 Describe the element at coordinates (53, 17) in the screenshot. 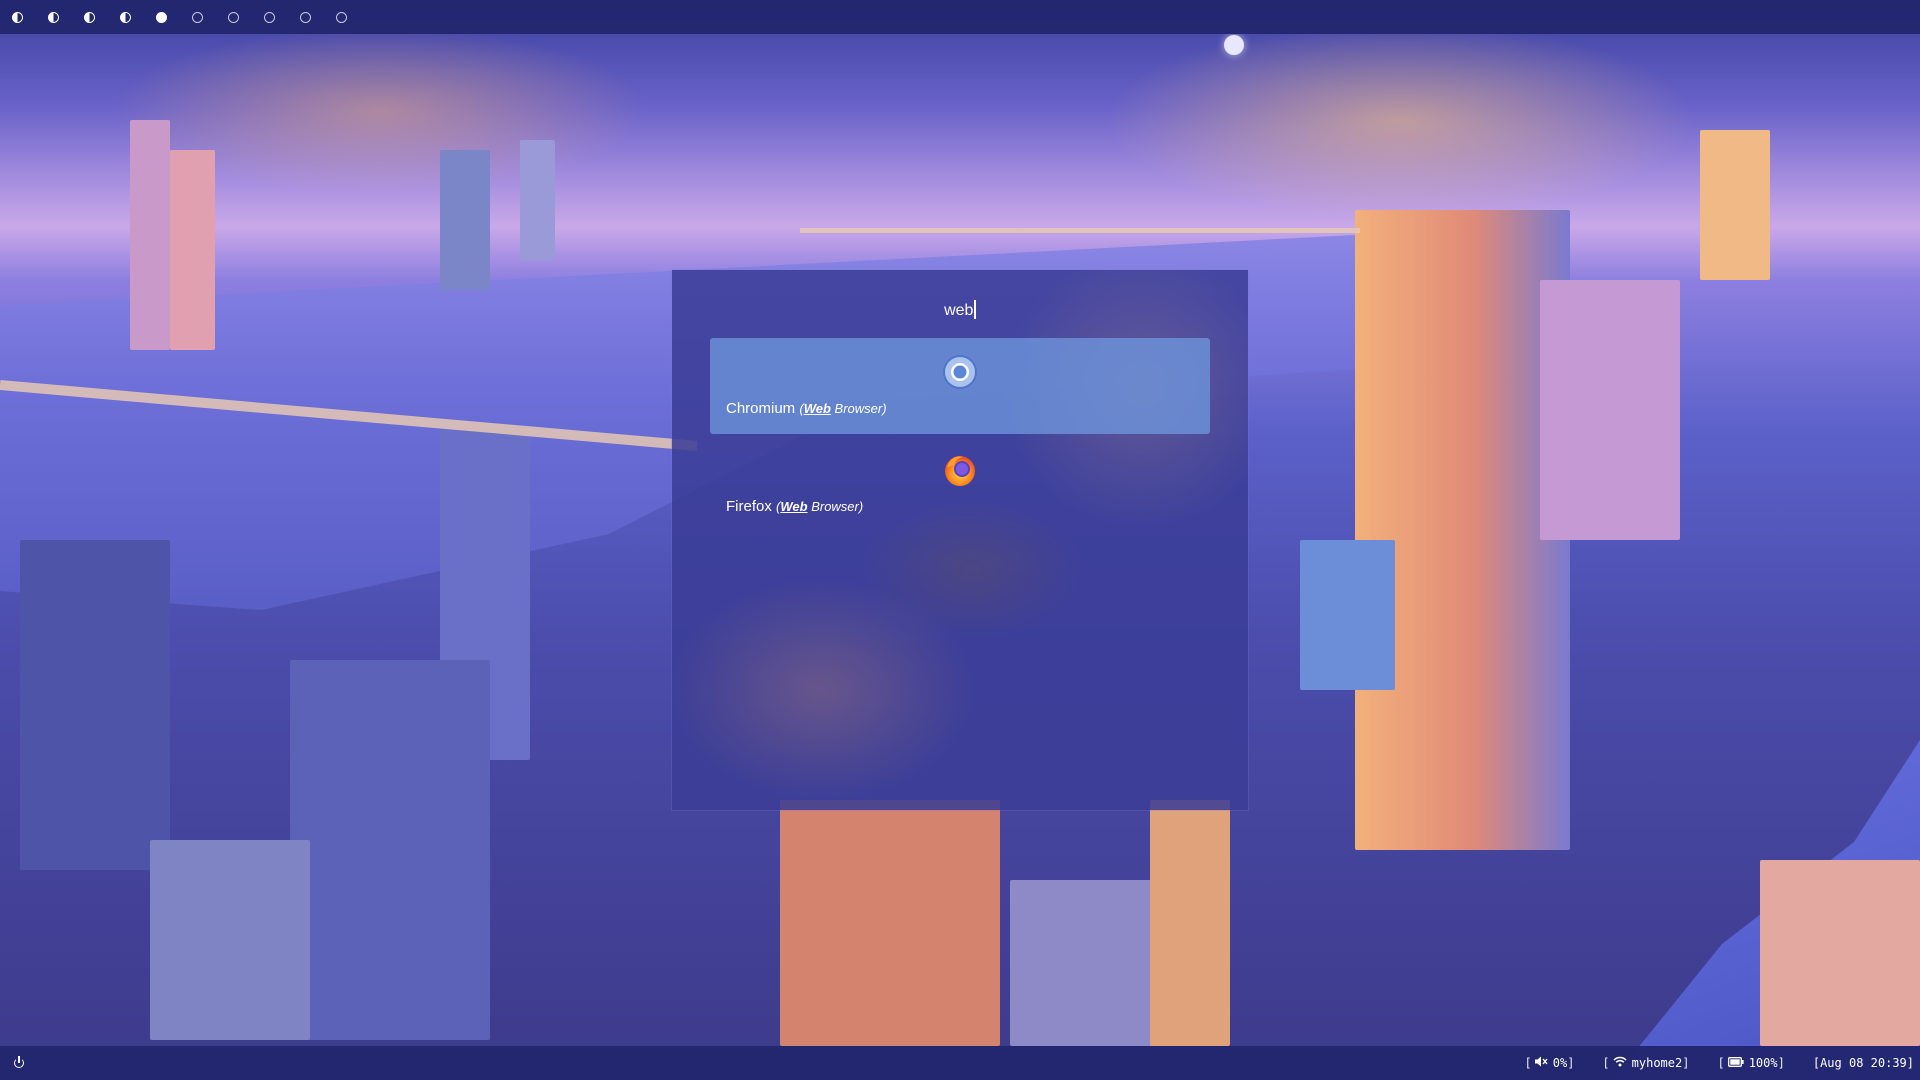

I see `workspace-2-indicator` at that location.